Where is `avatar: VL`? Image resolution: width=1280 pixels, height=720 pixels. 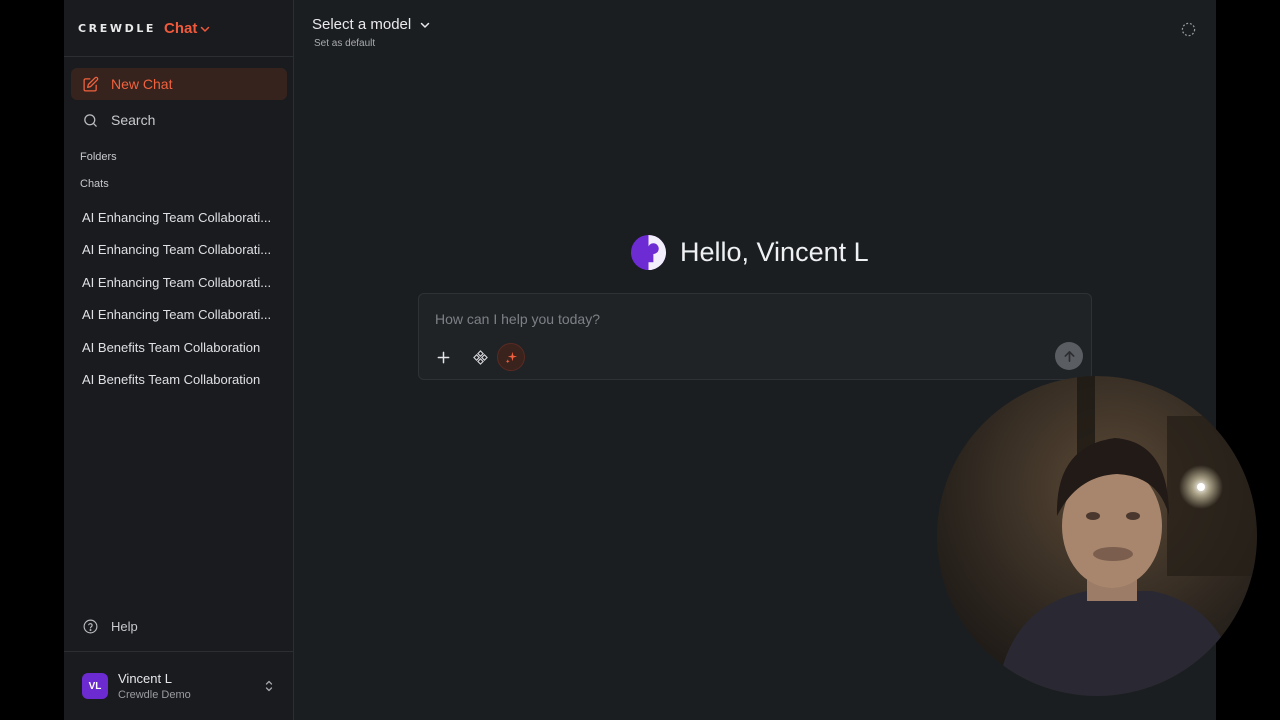 avatar: VL is located at coordinates (95, 686).